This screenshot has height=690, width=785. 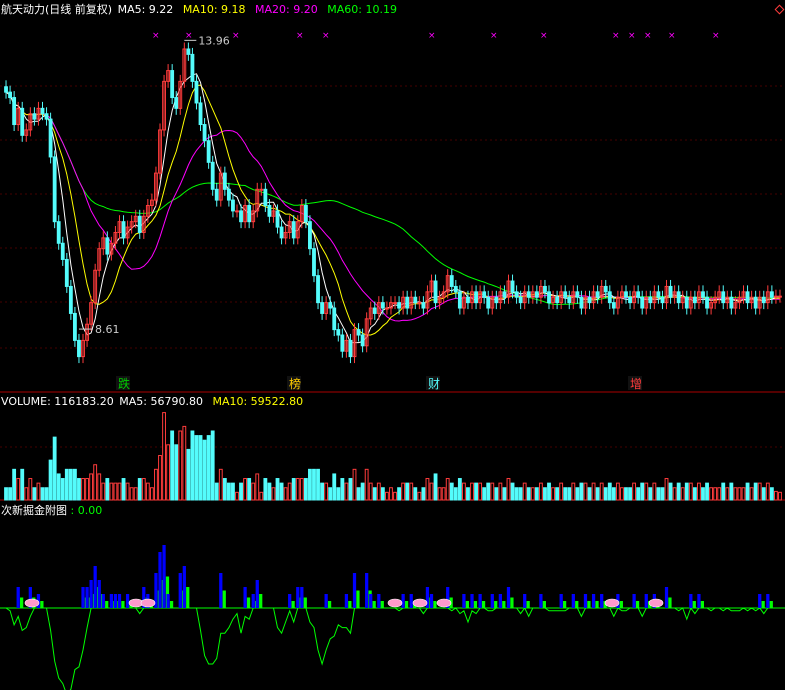 I want to click on volume-ma5-readout: MA5: 56790.80, so click(x=161, y=401).